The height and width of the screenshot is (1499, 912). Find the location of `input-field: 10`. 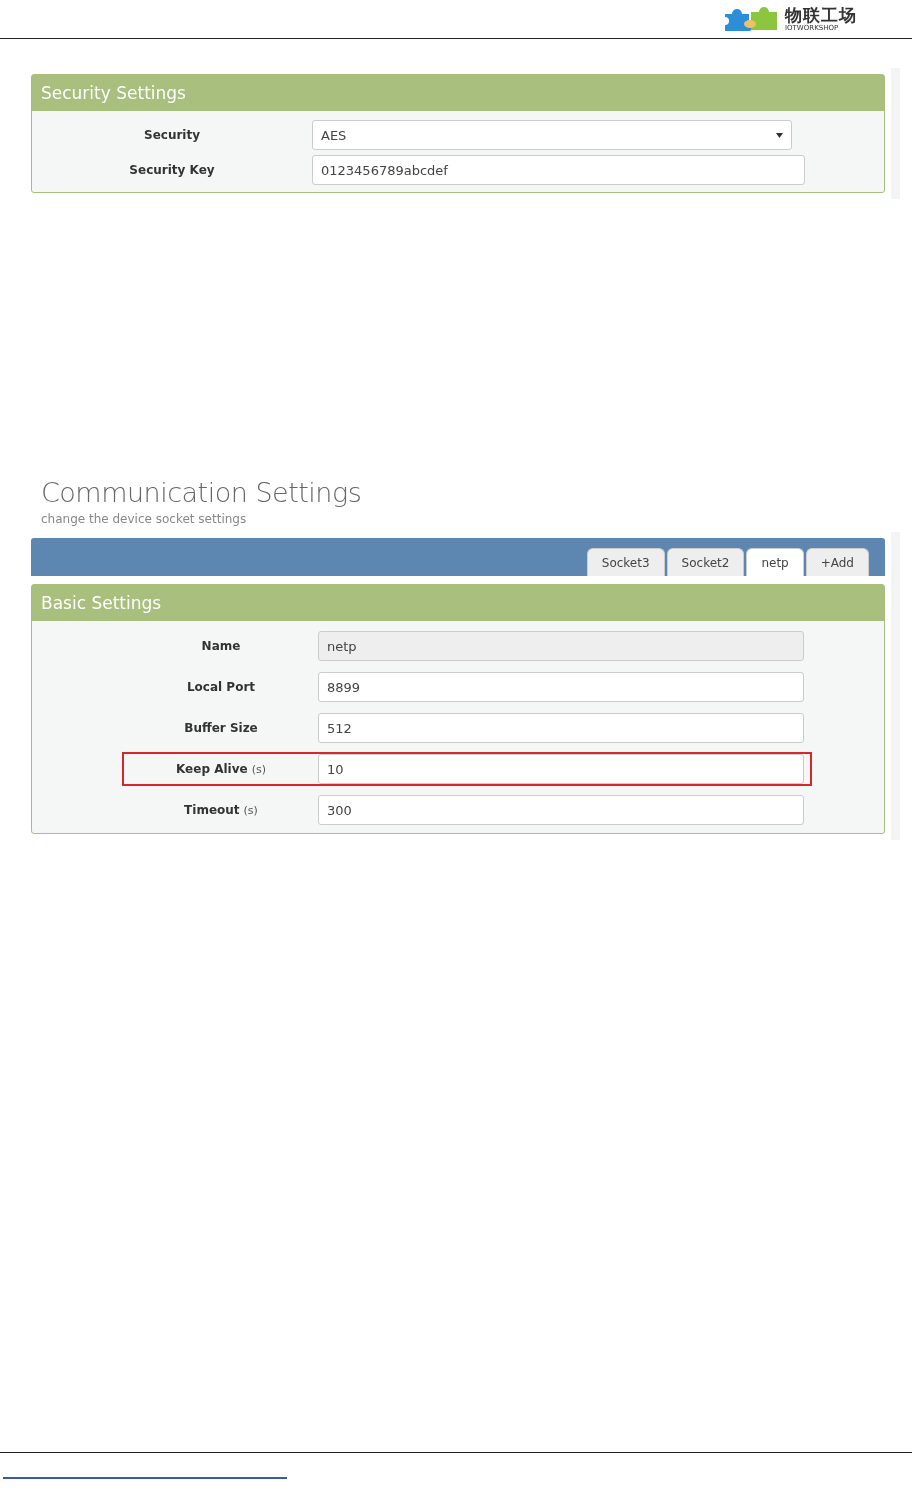

input-field: 10 is located at coordinates (561, 769).